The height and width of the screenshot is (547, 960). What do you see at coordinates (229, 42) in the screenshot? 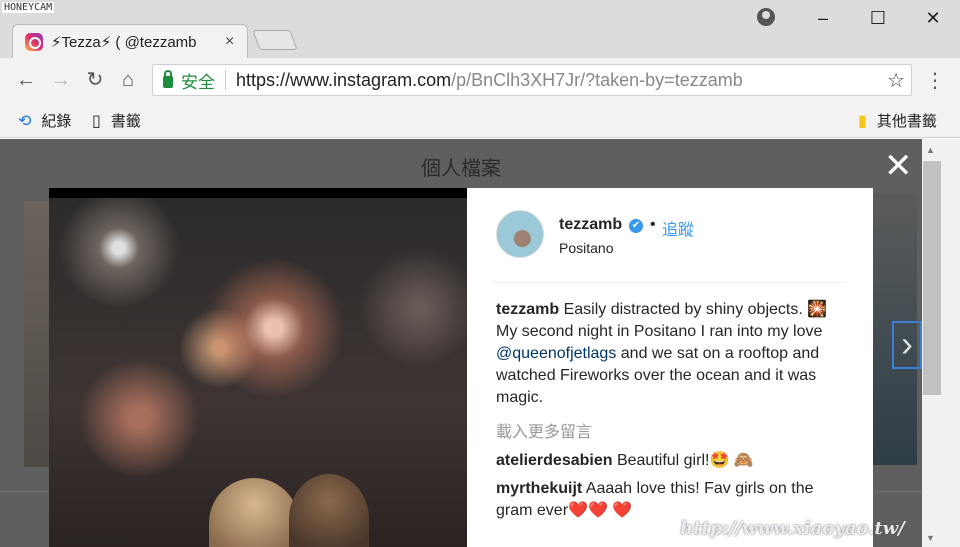
I see `tab-close-icon: ×` at bounding box center [229, 42].